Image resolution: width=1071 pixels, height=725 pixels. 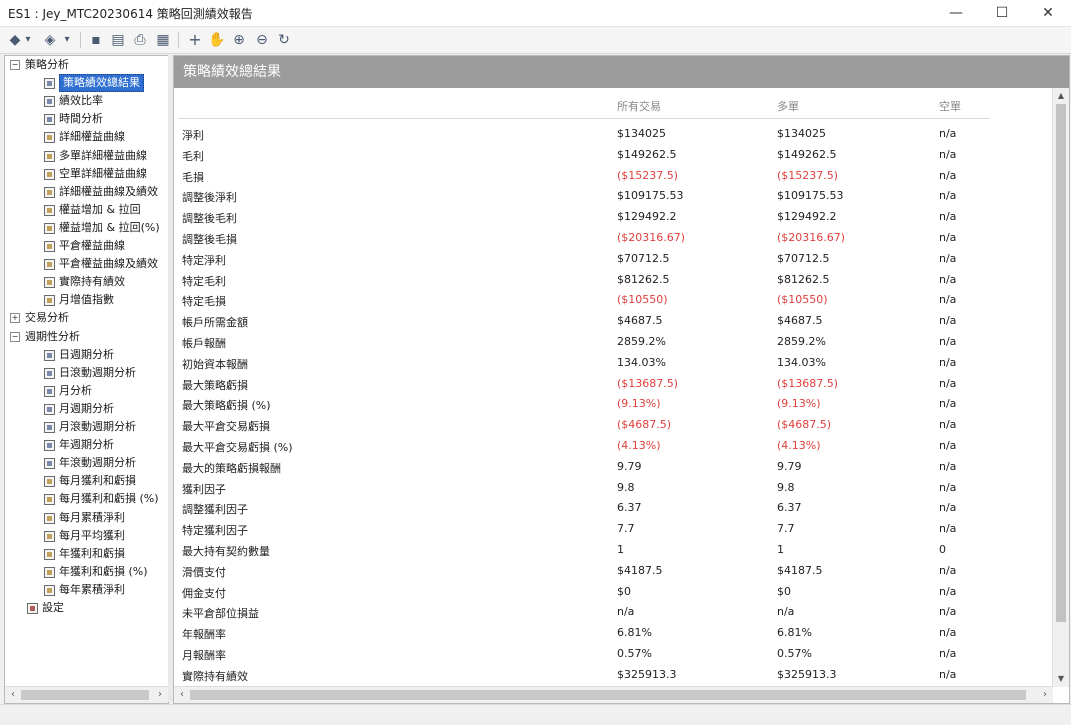 What do you see at coordinates (86, 590) in the screenshot?
I see `tree-item: 每年累積淨利` at bounding box center [86, 590].